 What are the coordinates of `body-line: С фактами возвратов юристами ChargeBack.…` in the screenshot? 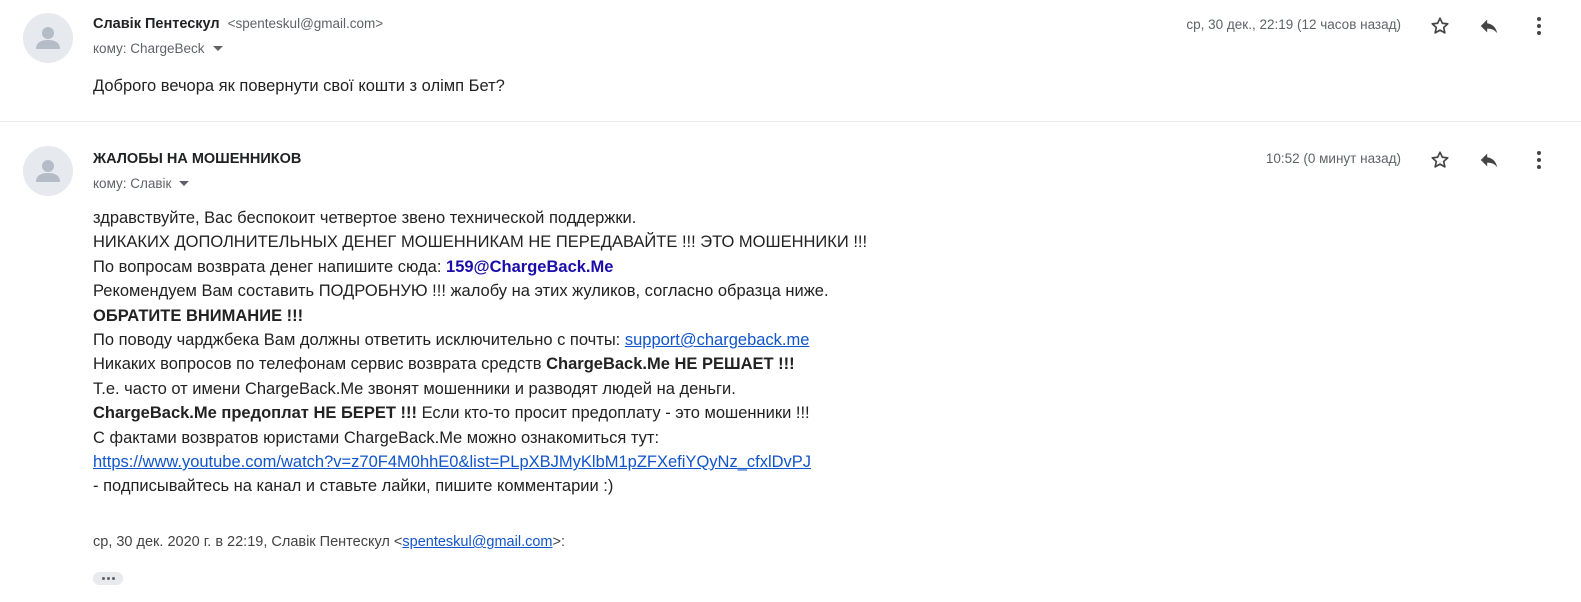 It's located at (376, 437).